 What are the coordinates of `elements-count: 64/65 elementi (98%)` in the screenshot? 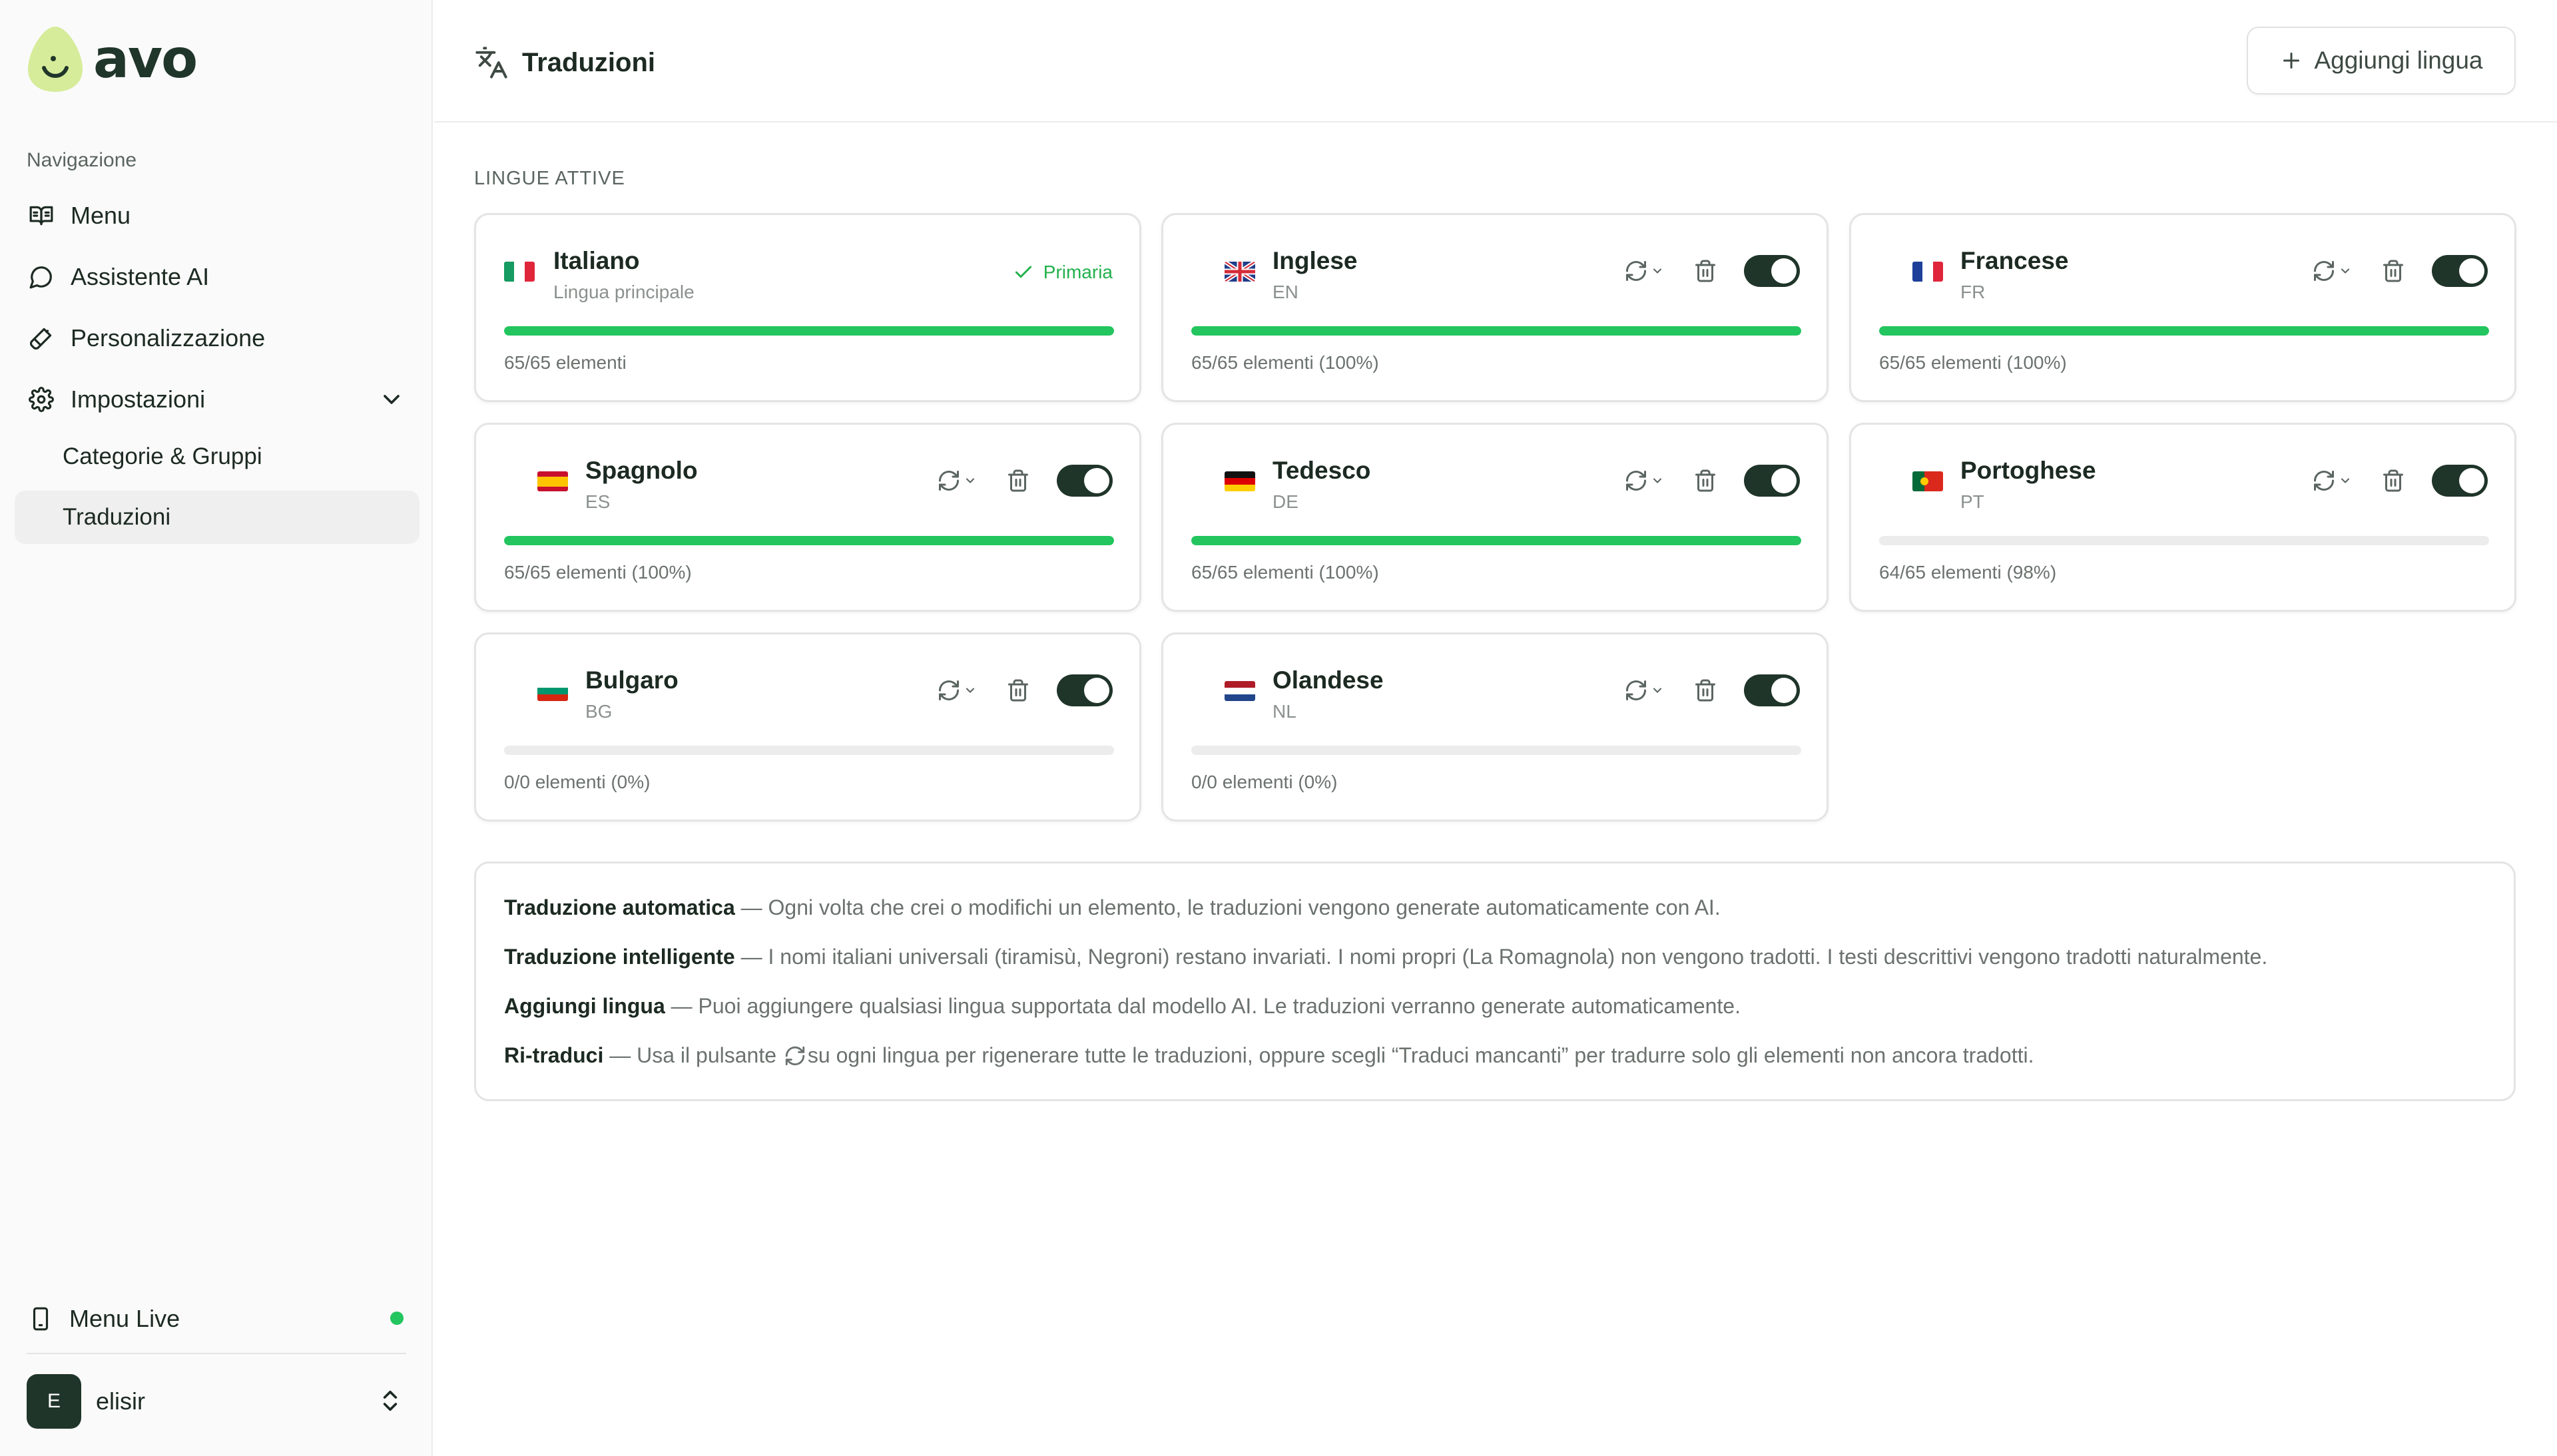 It's located at (1968, 572).